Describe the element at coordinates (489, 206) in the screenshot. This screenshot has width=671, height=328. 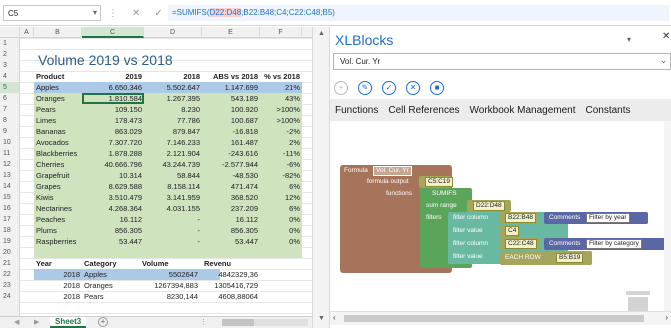
I see `sum-range-field: D22:D48` at that location.